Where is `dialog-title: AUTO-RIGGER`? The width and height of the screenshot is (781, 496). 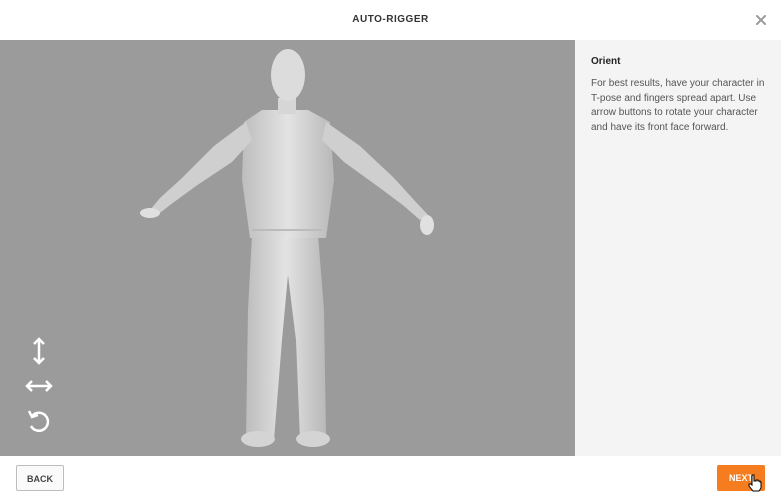
dialog-title: AUTO-RIGGER is located at coordinates (390, 19).